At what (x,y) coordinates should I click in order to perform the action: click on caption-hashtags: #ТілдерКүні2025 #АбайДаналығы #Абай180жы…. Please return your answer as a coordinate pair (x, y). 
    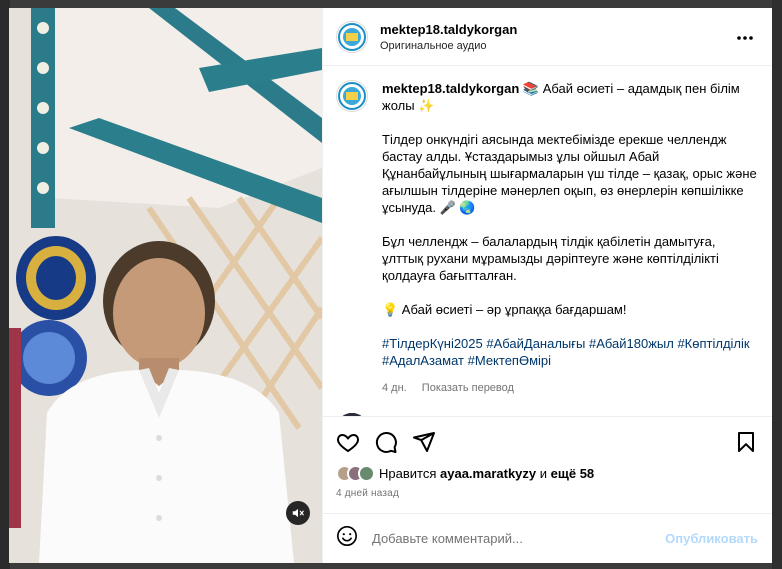
    Looking at the image, I should click on (570, 352).